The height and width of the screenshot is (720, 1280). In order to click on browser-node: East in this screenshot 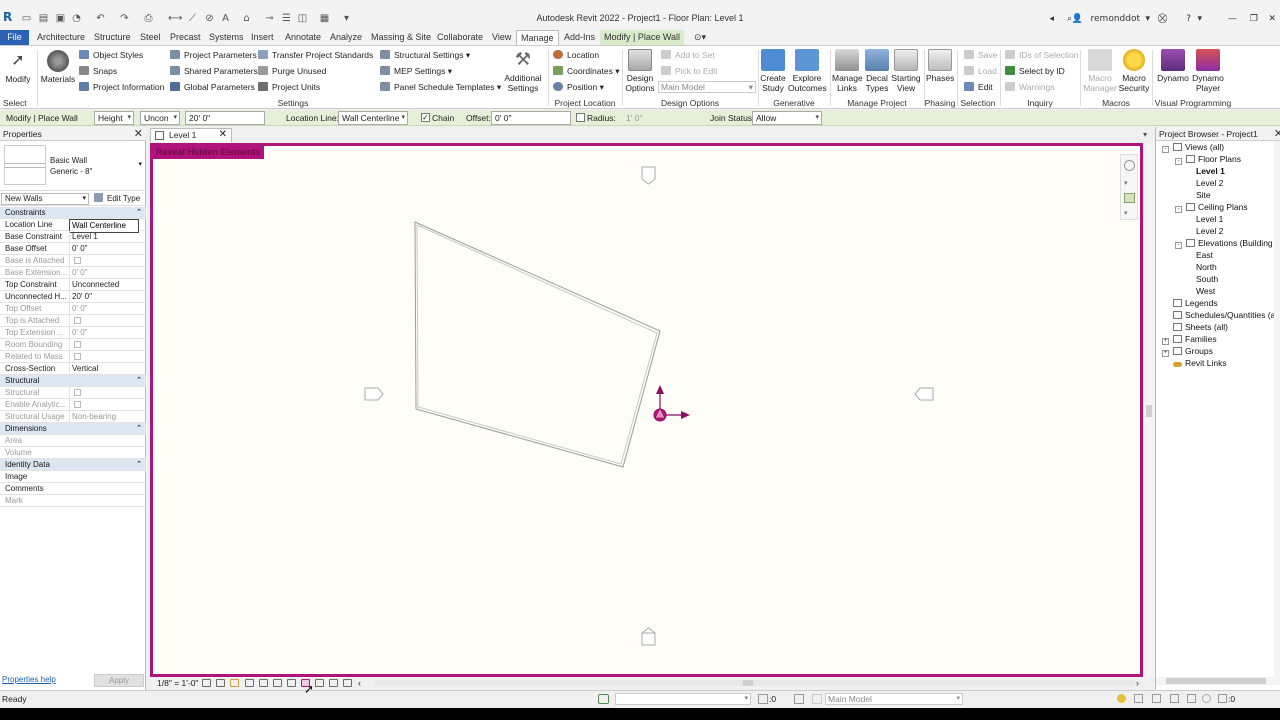, I will do `click(1204, 255)`.